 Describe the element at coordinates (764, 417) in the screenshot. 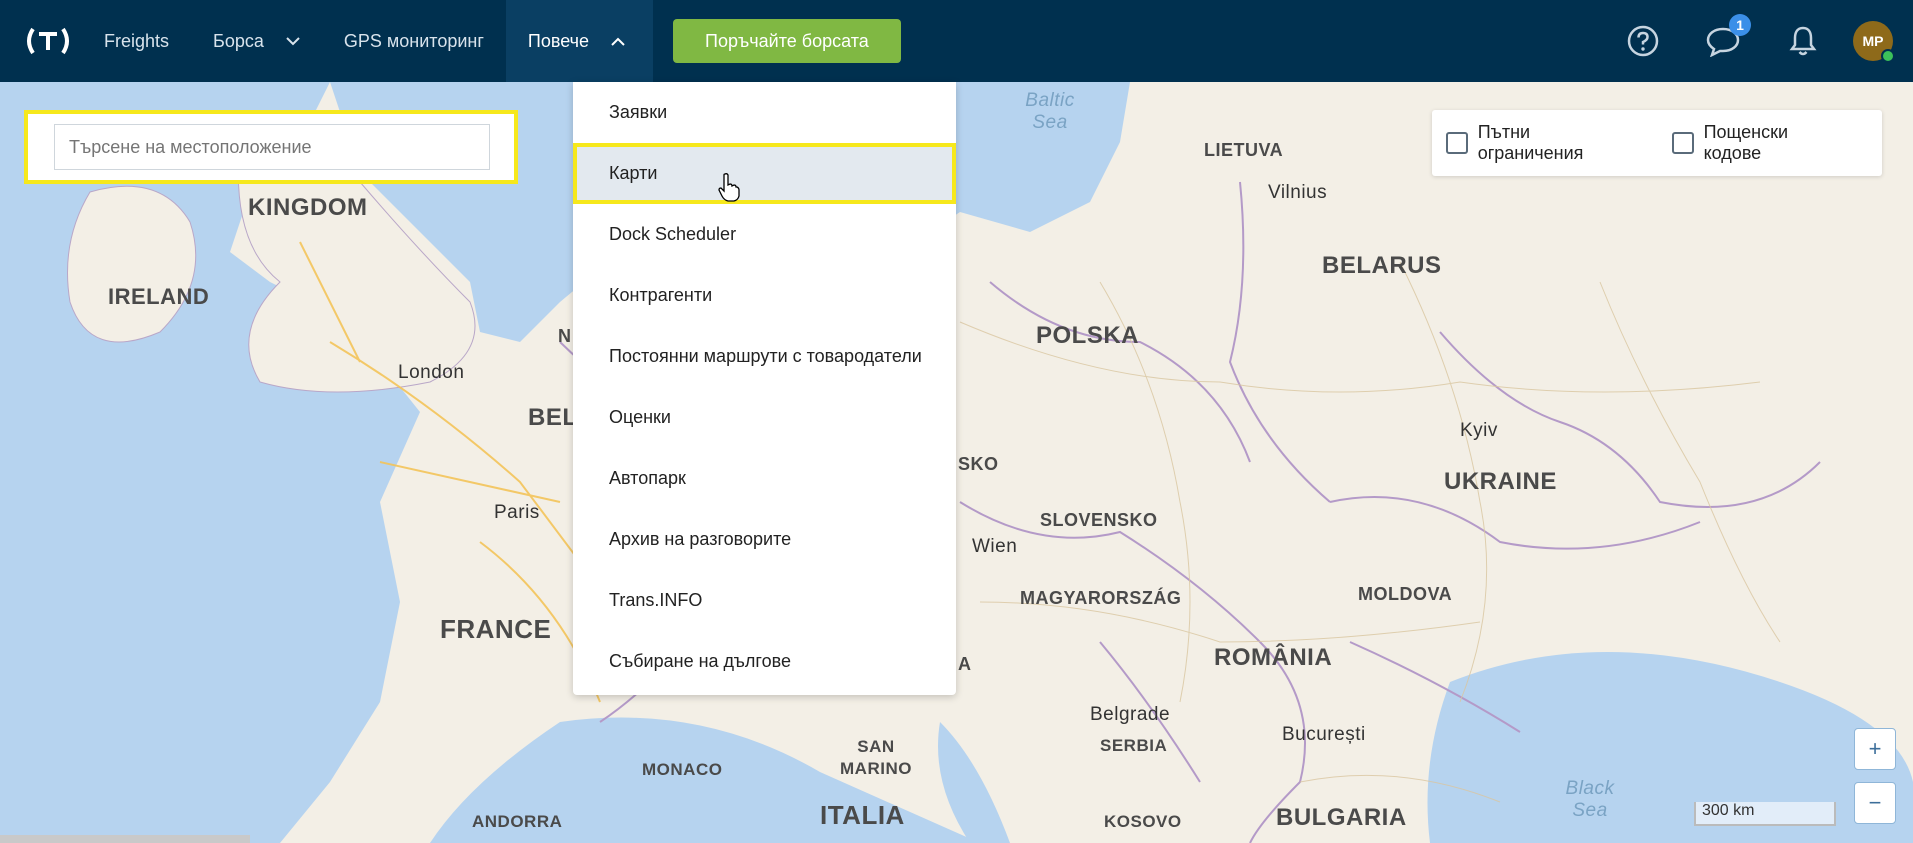

I see `menu-item-ratings: Оценки` at that location.